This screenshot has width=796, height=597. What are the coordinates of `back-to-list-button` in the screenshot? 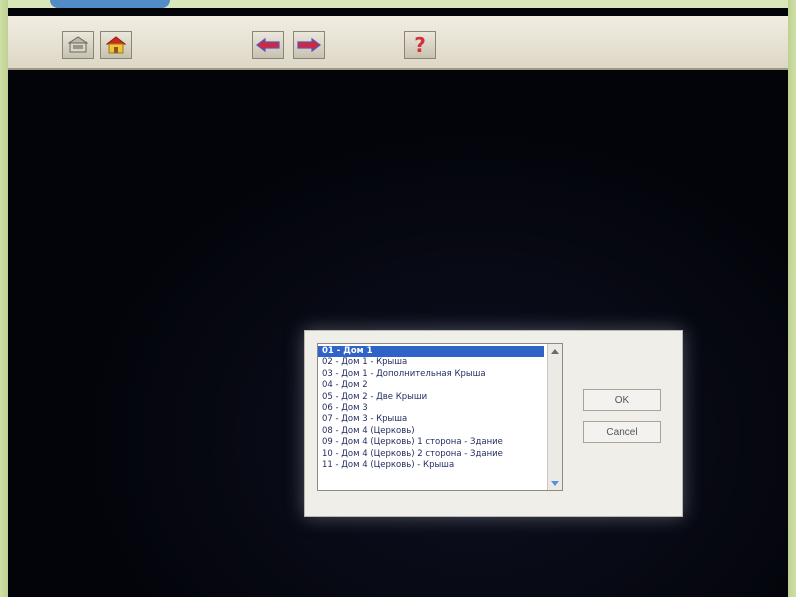 It's located at (78, 45).